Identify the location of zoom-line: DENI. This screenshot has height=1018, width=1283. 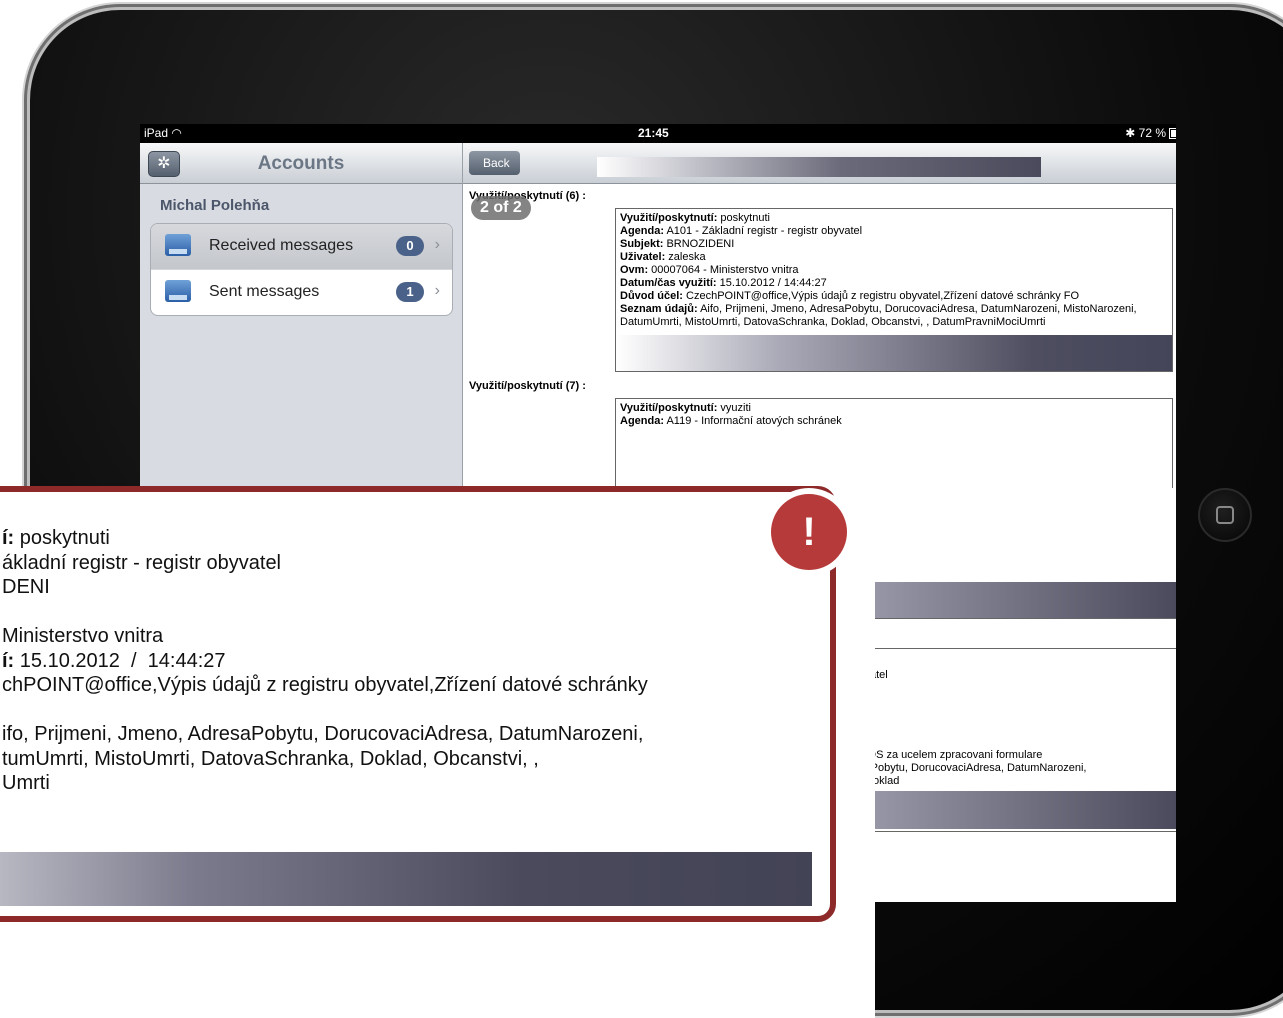
(26, 587).